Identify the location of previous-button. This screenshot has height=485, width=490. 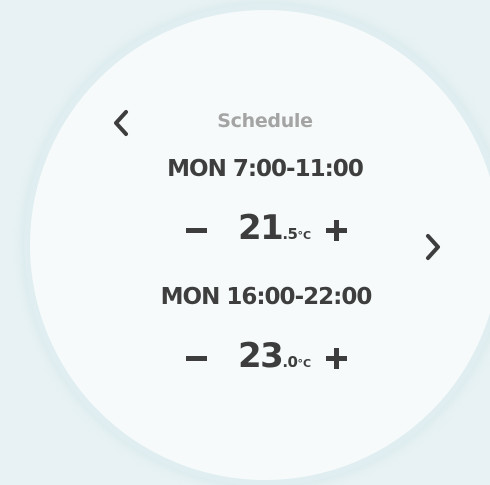
(123, 123).